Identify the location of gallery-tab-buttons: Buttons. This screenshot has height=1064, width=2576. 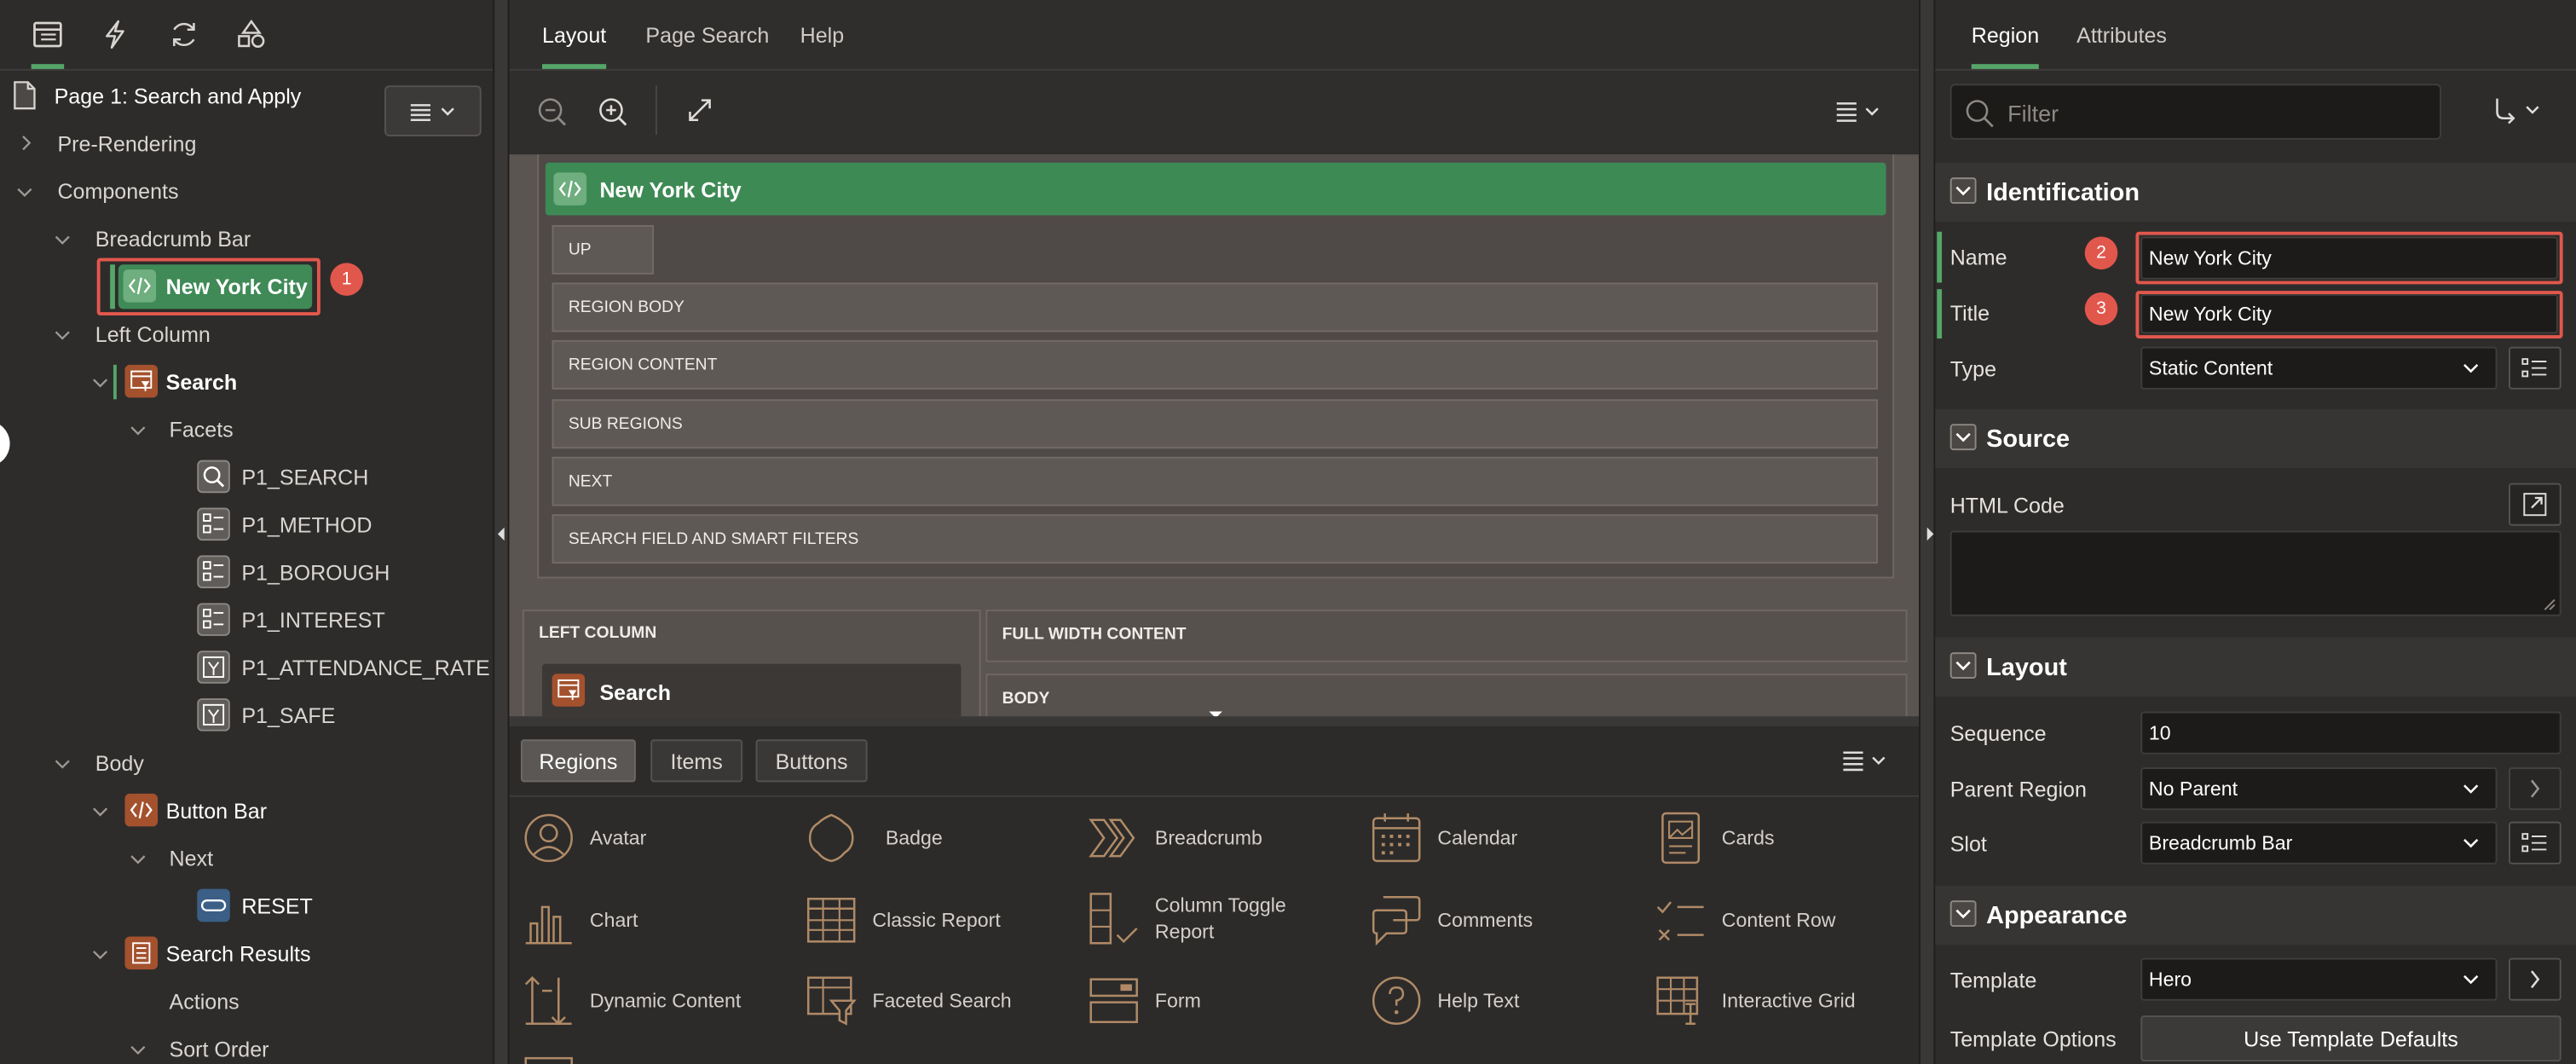
(811, 761).